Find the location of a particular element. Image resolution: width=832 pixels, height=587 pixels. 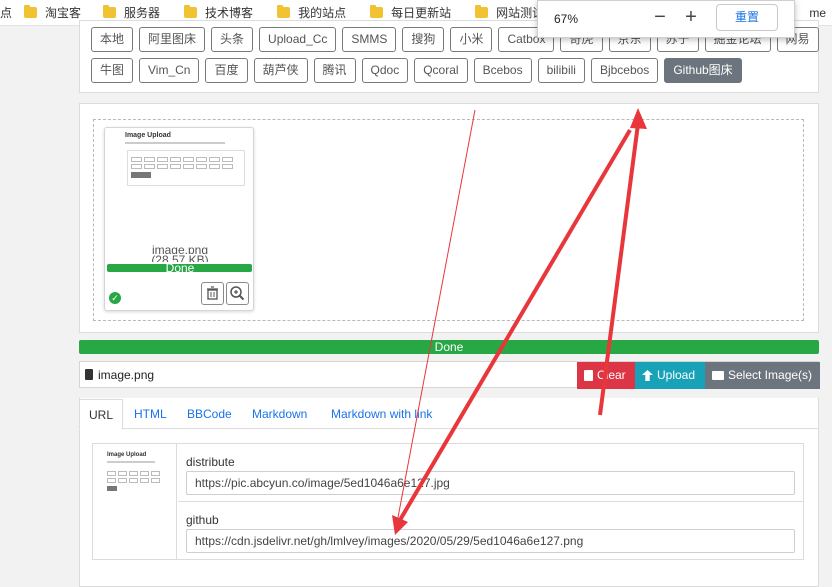

clear-button: Clear is located at coordinates (606, 375).